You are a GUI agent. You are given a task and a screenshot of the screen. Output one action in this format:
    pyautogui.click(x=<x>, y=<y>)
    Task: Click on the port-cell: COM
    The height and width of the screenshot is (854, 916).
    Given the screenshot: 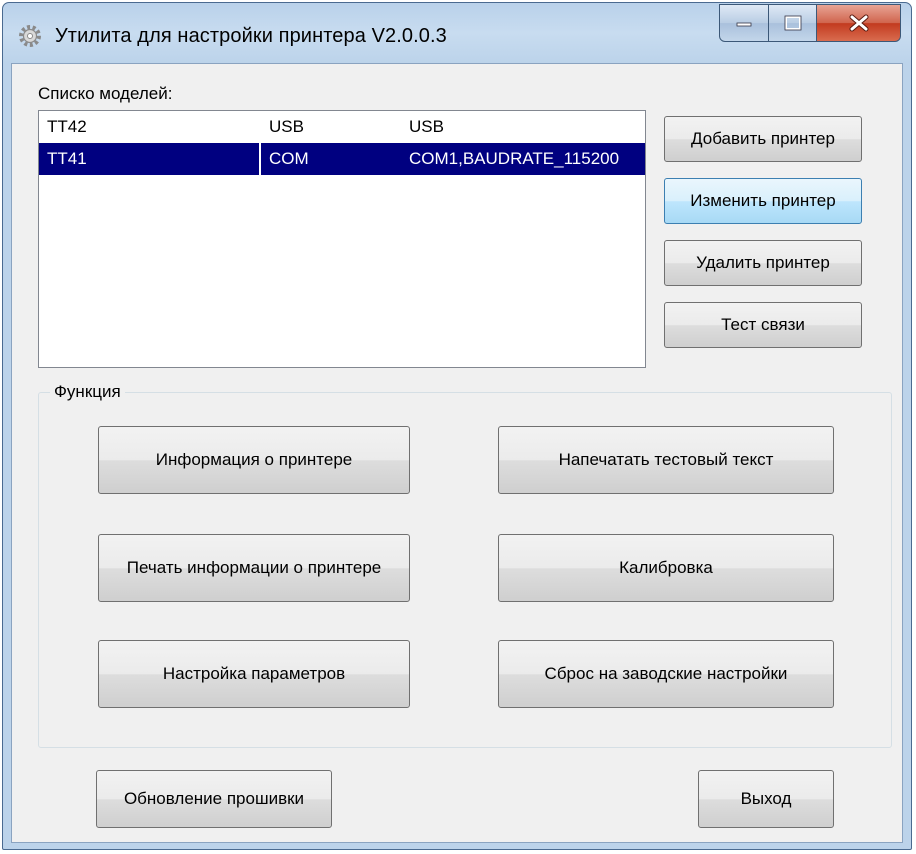 What is the action you would take?
    pyautogui.click(x=331, y=159)
    